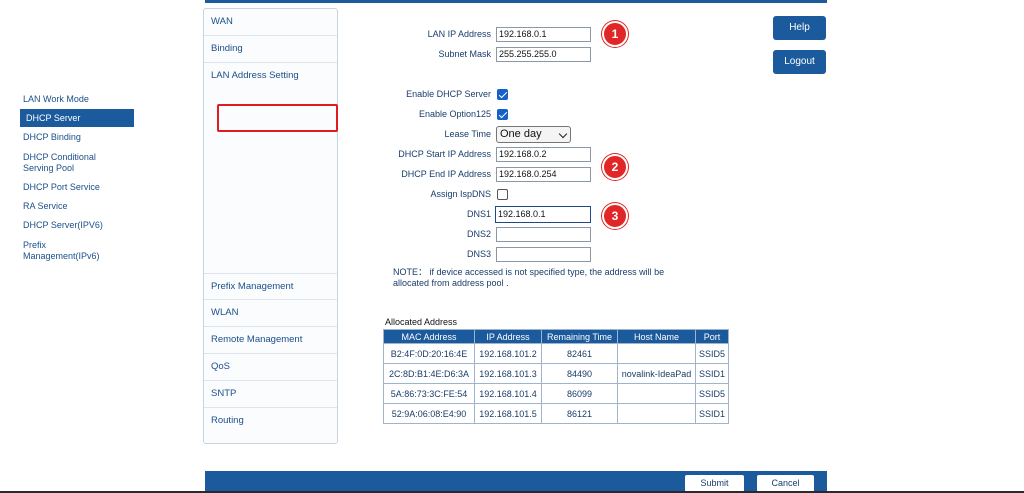 The height and width of the screenshot is (493, 1024). What do you see at coordinates (543, 34) in the screenshot?
I see `lan-ip-input: 192.168.0.1` at bounding box center [543, 34].